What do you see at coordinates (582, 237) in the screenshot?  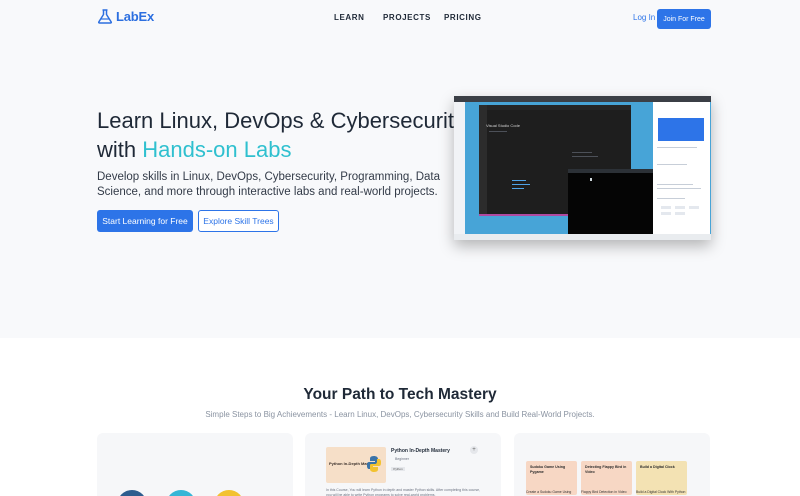 I see `desktop-taskbar` at bounding box center [582, 237].